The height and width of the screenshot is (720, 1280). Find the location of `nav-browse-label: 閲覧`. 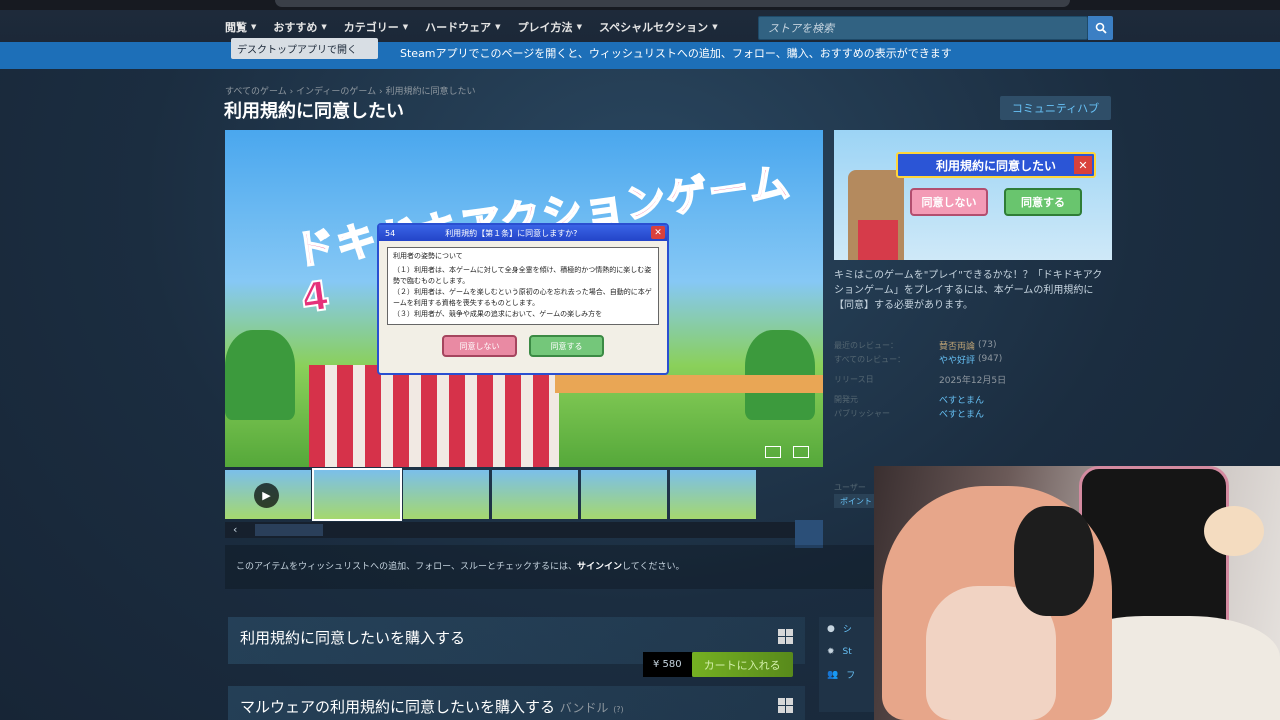

nav-browse-label: 閲覧 is located at coordinates (236, 27).